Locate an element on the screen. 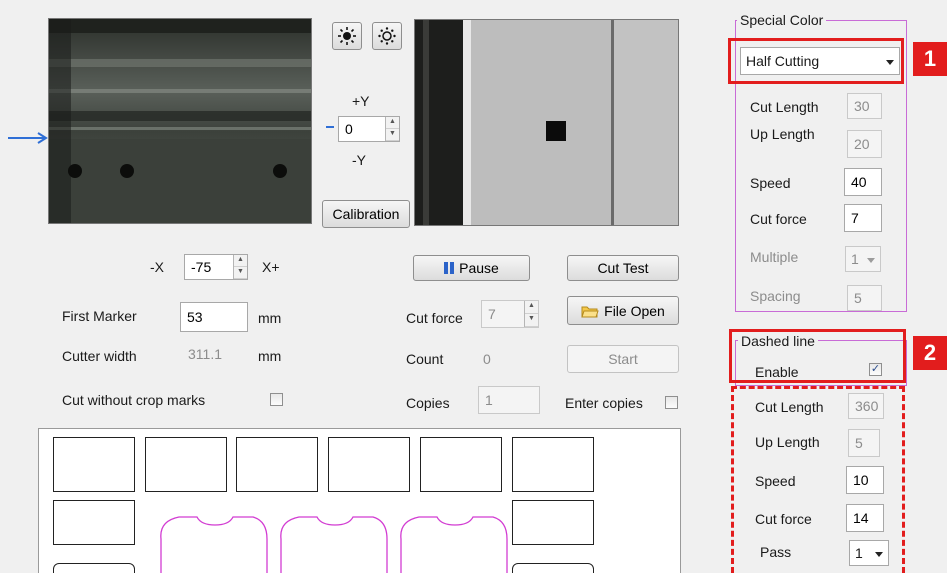  cutter-width-value: 311.1 is located at coordinates (205, 354).